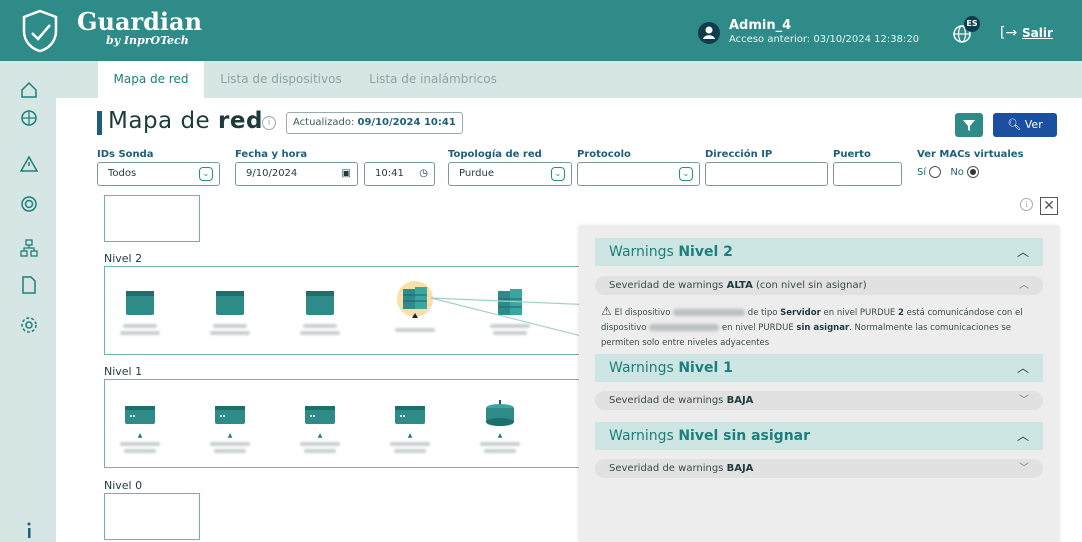 Image resolution: width=1082 pixels, height=542 pixels. I want to click on network-globe-icon, so click(29, 118).